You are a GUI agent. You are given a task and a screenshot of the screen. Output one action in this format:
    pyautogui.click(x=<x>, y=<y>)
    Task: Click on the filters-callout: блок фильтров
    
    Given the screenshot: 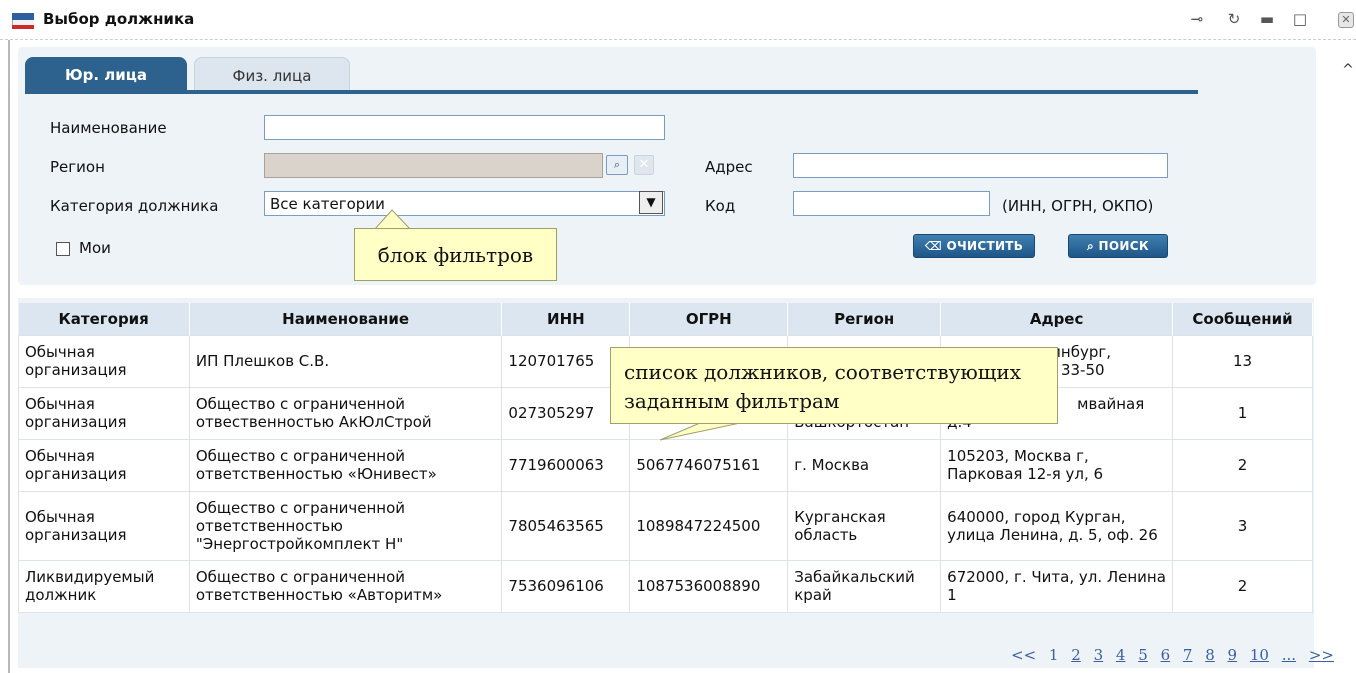 What is the action you would take?
    pyautogui.click(x=455, y=254)
    